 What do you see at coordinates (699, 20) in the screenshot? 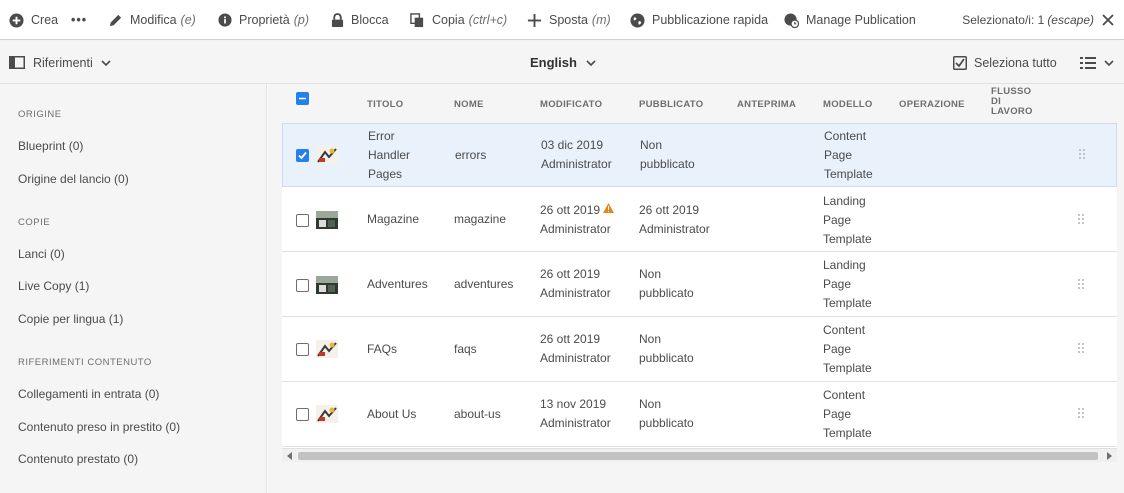
I see `quick-publish-button: Pubblicazione rapida` at bounding box center [699, 20].